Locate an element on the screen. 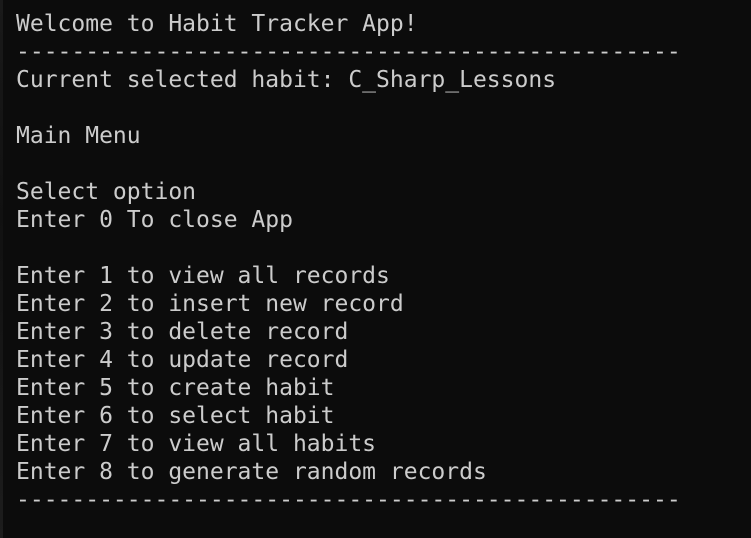  menu-title: Main Menu is located at coordinates (78, 136).